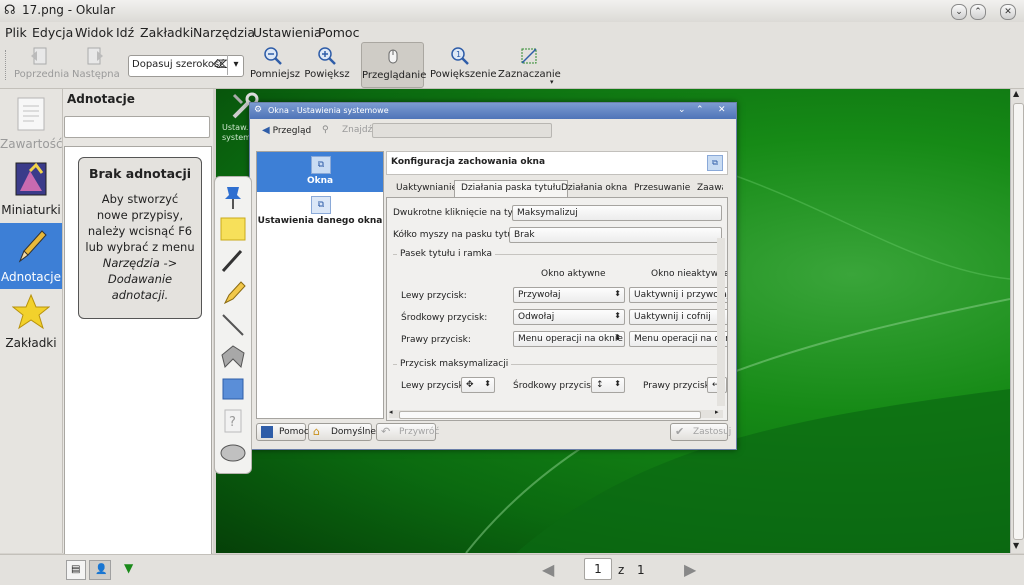 The image size is (1024, 585). Describe the element at coordinates (700, 432) in the screenshot. I see `apply-button: ✔ Zastosuj` at that location.